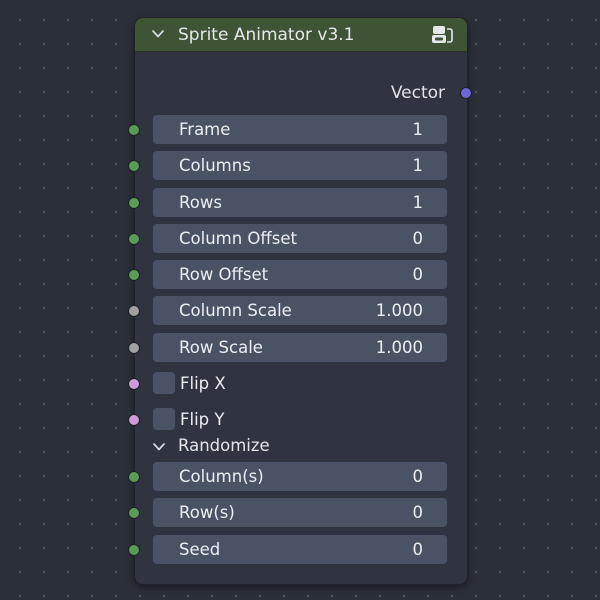 The height and width of the screenshot is (600, 600). Describe the element at coordinates (215, 165) in the screenshot. I see `field-label: Columns` at that location.